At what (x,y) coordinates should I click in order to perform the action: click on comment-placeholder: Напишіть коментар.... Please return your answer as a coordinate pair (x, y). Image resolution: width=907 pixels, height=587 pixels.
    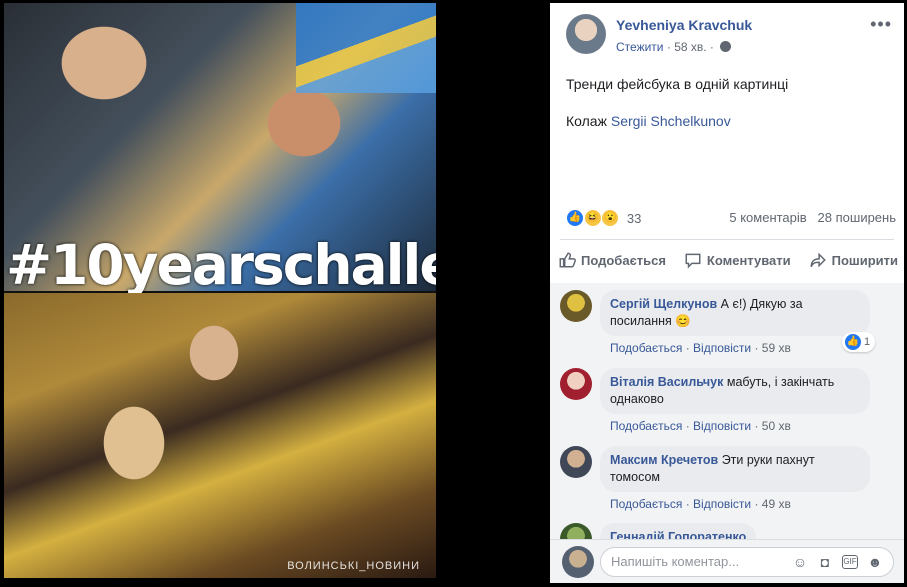
    Looking at the image, I should click on (675, 561).